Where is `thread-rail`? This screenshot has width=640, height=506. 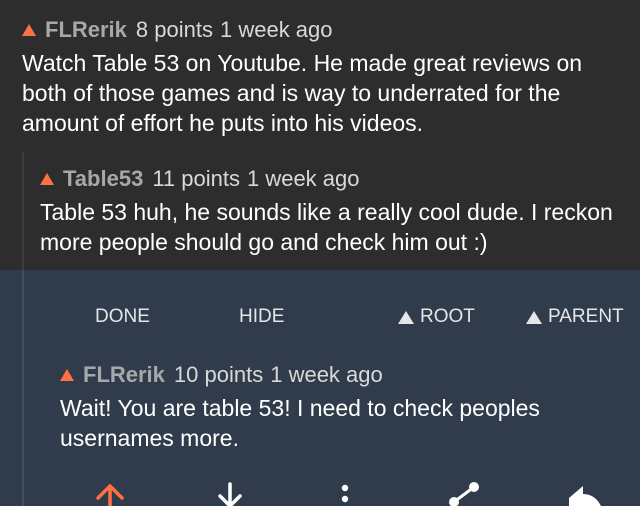
thread-rail is located at coordinates (23, 211).